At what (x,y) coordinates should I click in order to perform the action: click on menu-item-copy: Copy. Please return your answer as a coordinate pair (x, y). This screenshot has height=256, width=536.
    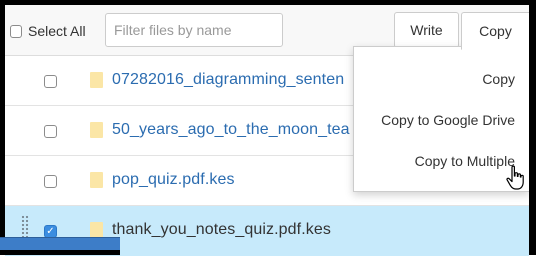
    Looking at the image, I should click on (498, 79).